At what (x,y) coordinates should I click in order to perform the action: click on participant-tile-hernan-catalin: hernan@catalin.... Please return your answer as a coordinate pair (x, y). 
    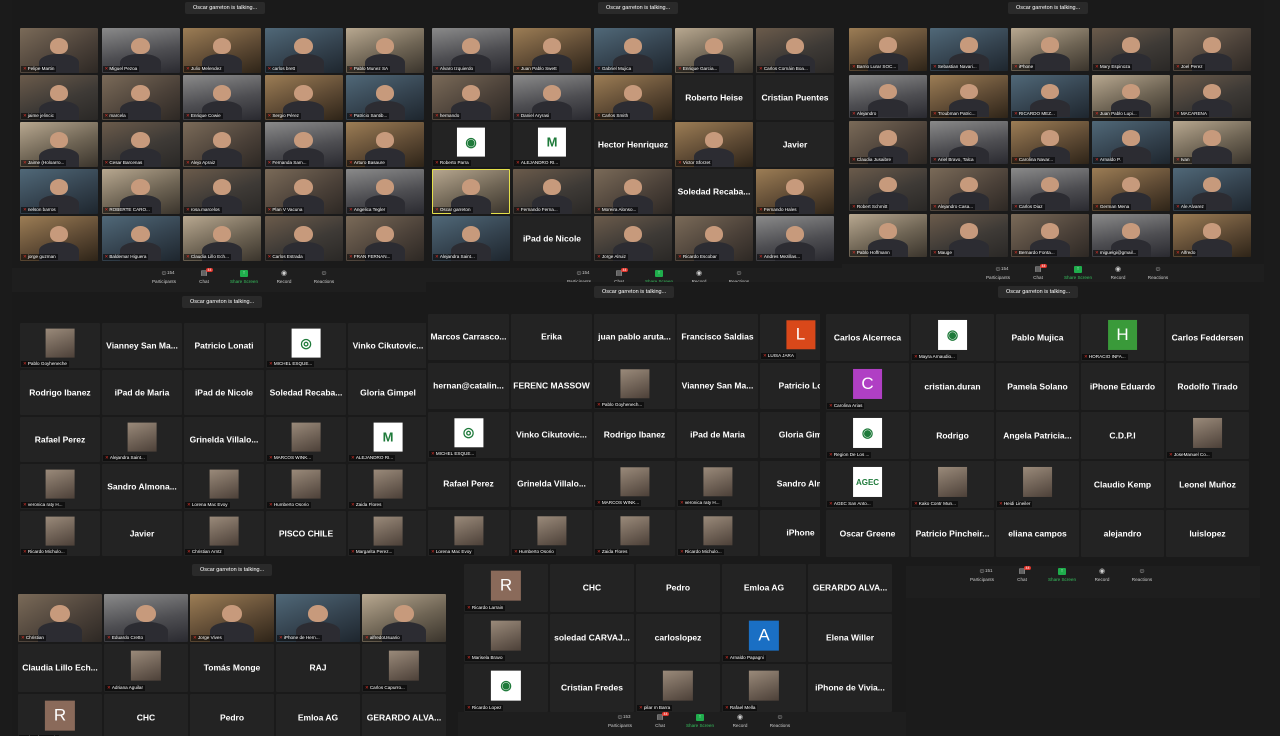
    Looking at the image, I should click on (468, 386).